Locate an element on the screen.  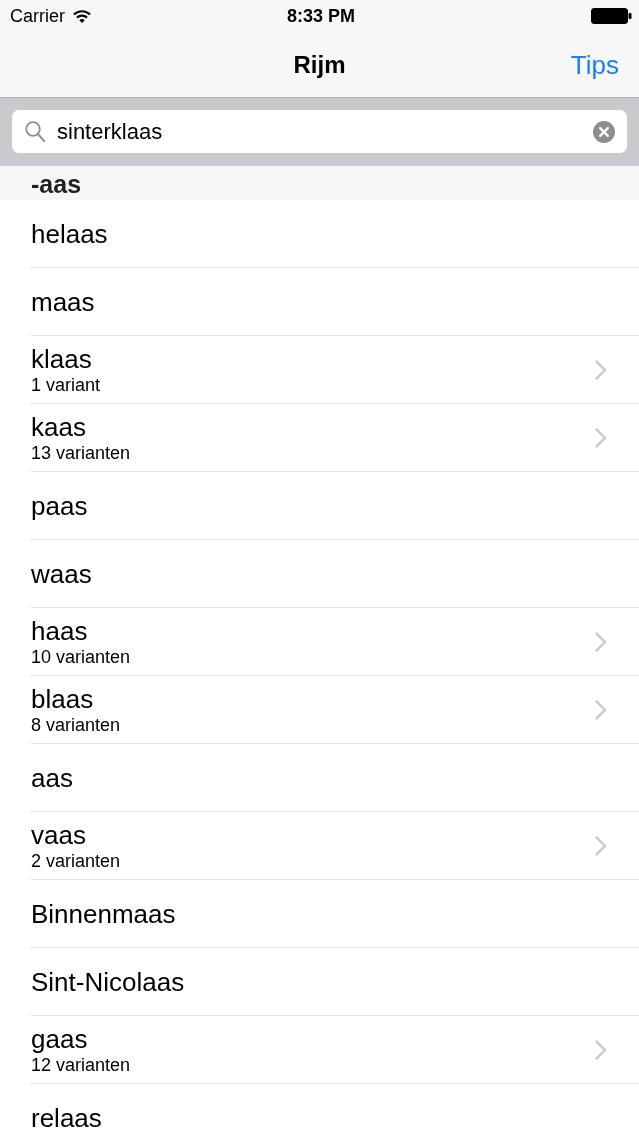
nav-title: Rijm is located at coordinates (319, 64).